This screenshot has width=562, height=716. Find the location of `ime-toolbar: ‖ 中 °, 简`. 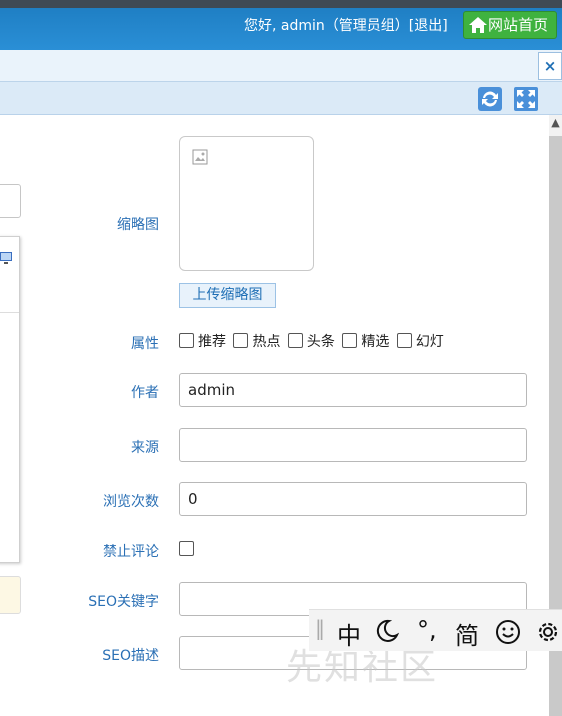

ime-toolbar: ‖ 中 °, 简 is located at coordinates (435, 630).